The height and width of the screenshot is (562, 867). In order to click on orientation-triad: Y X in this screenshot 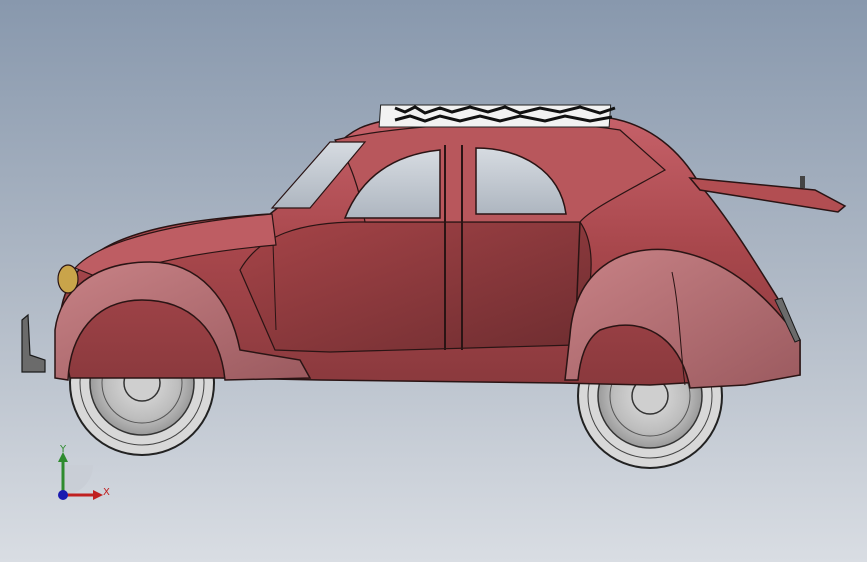, I will do `click(83, 475)`.